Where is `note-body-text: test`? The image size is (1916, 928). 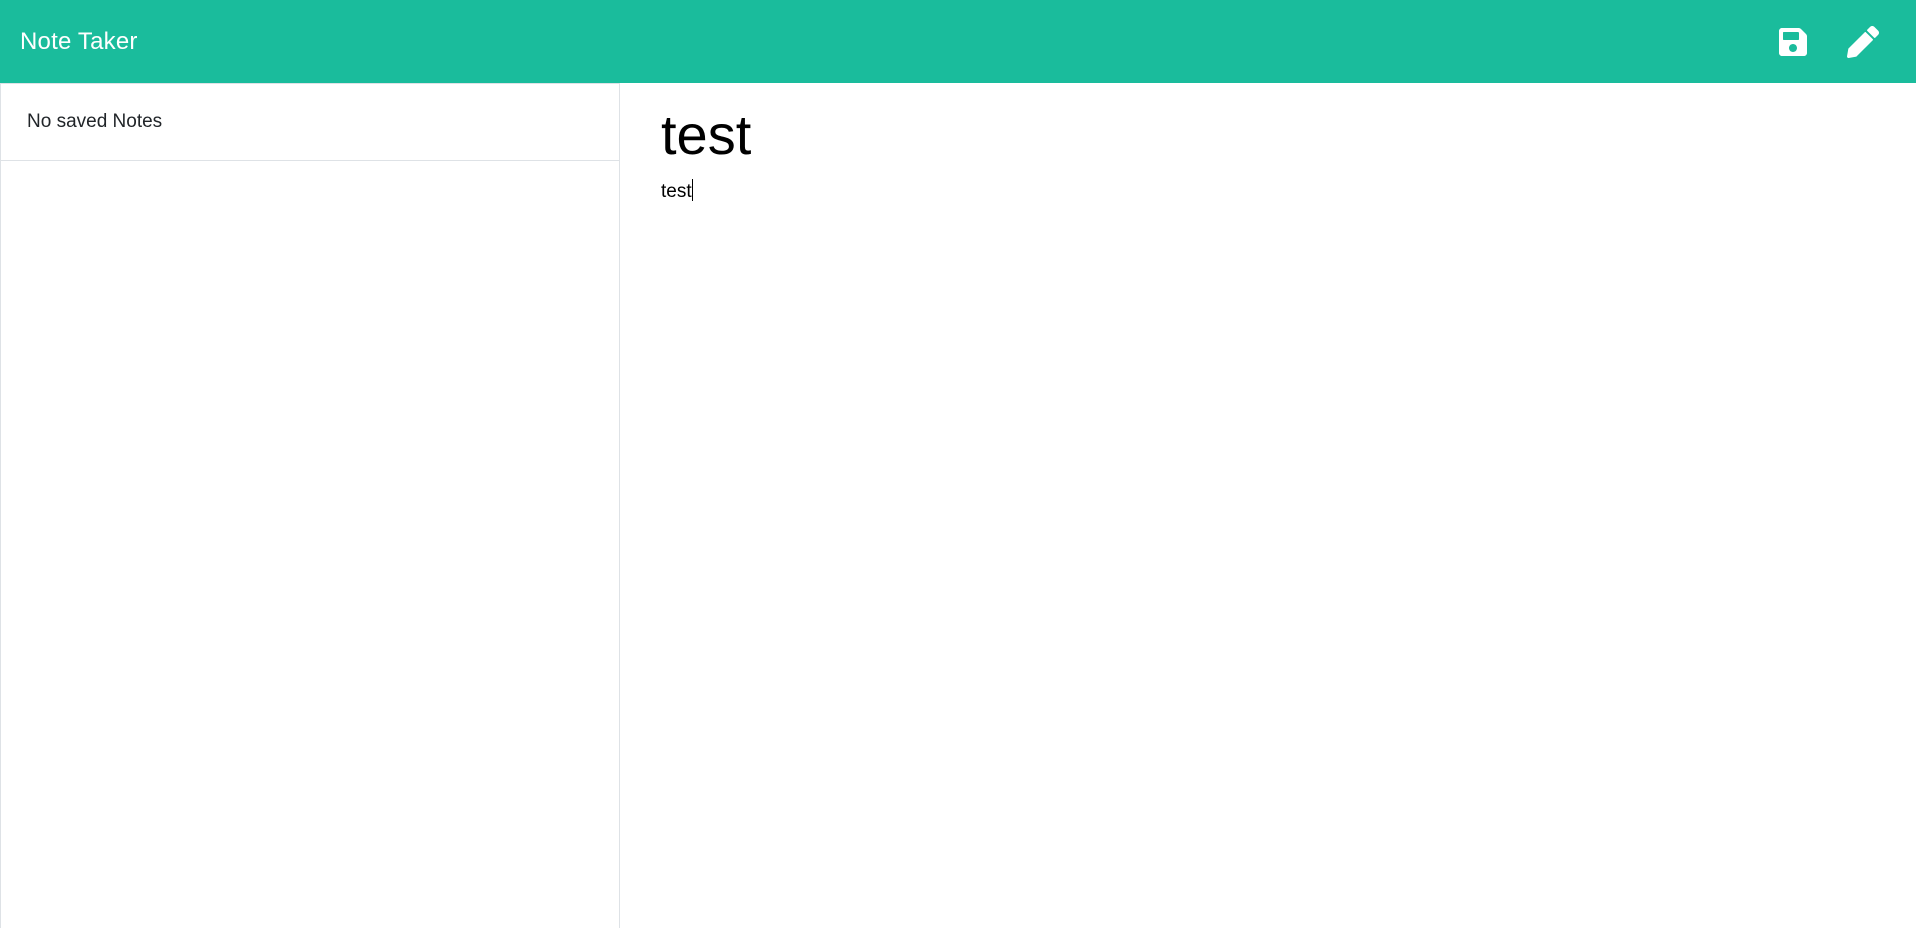
note-body-text: test is located at coordinates (676, 191).